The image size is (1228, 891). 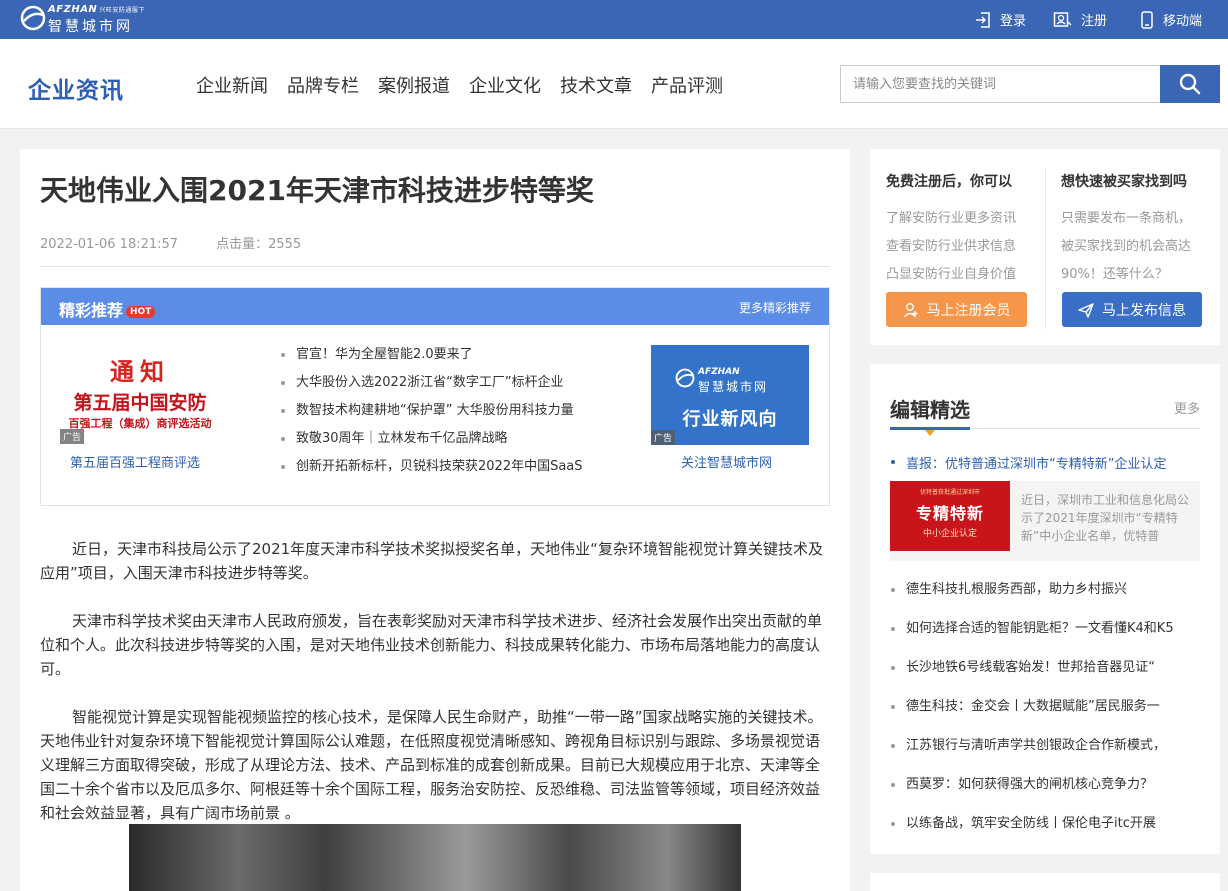 What do you see at coordinates (951, 274) in the screenshot?
I see `register-benefit: 凸显安防行业自身价值` at bounding box center [951, 274].